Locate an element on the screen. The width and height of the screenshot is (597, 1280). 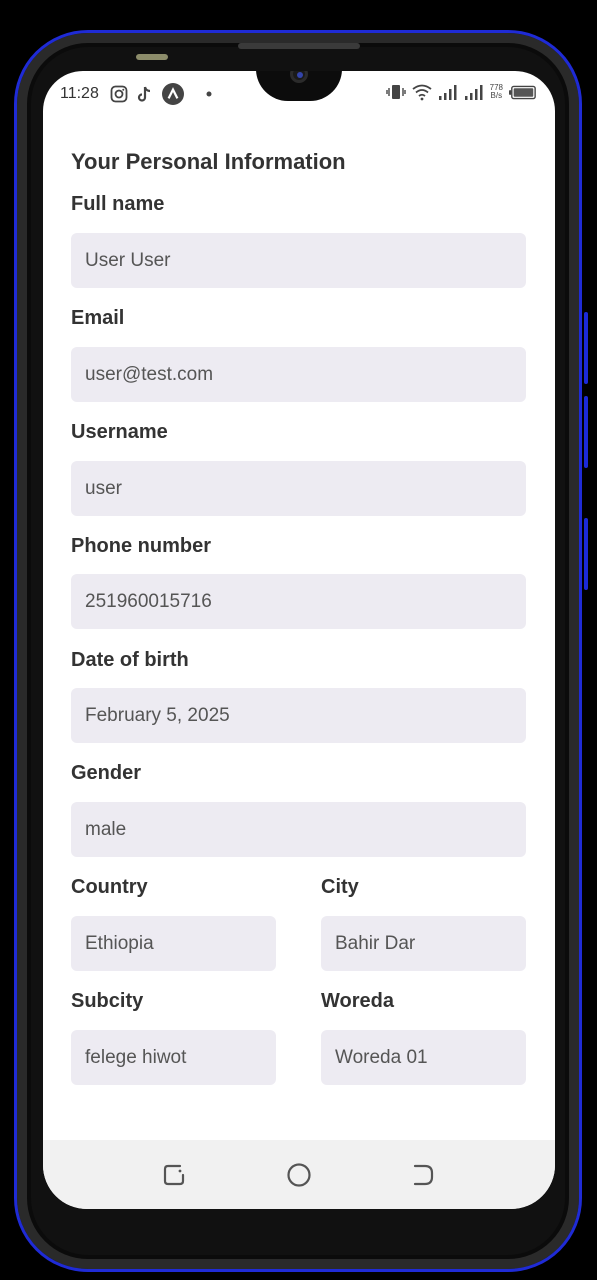
gender-input is located at coordinates (298, 829).